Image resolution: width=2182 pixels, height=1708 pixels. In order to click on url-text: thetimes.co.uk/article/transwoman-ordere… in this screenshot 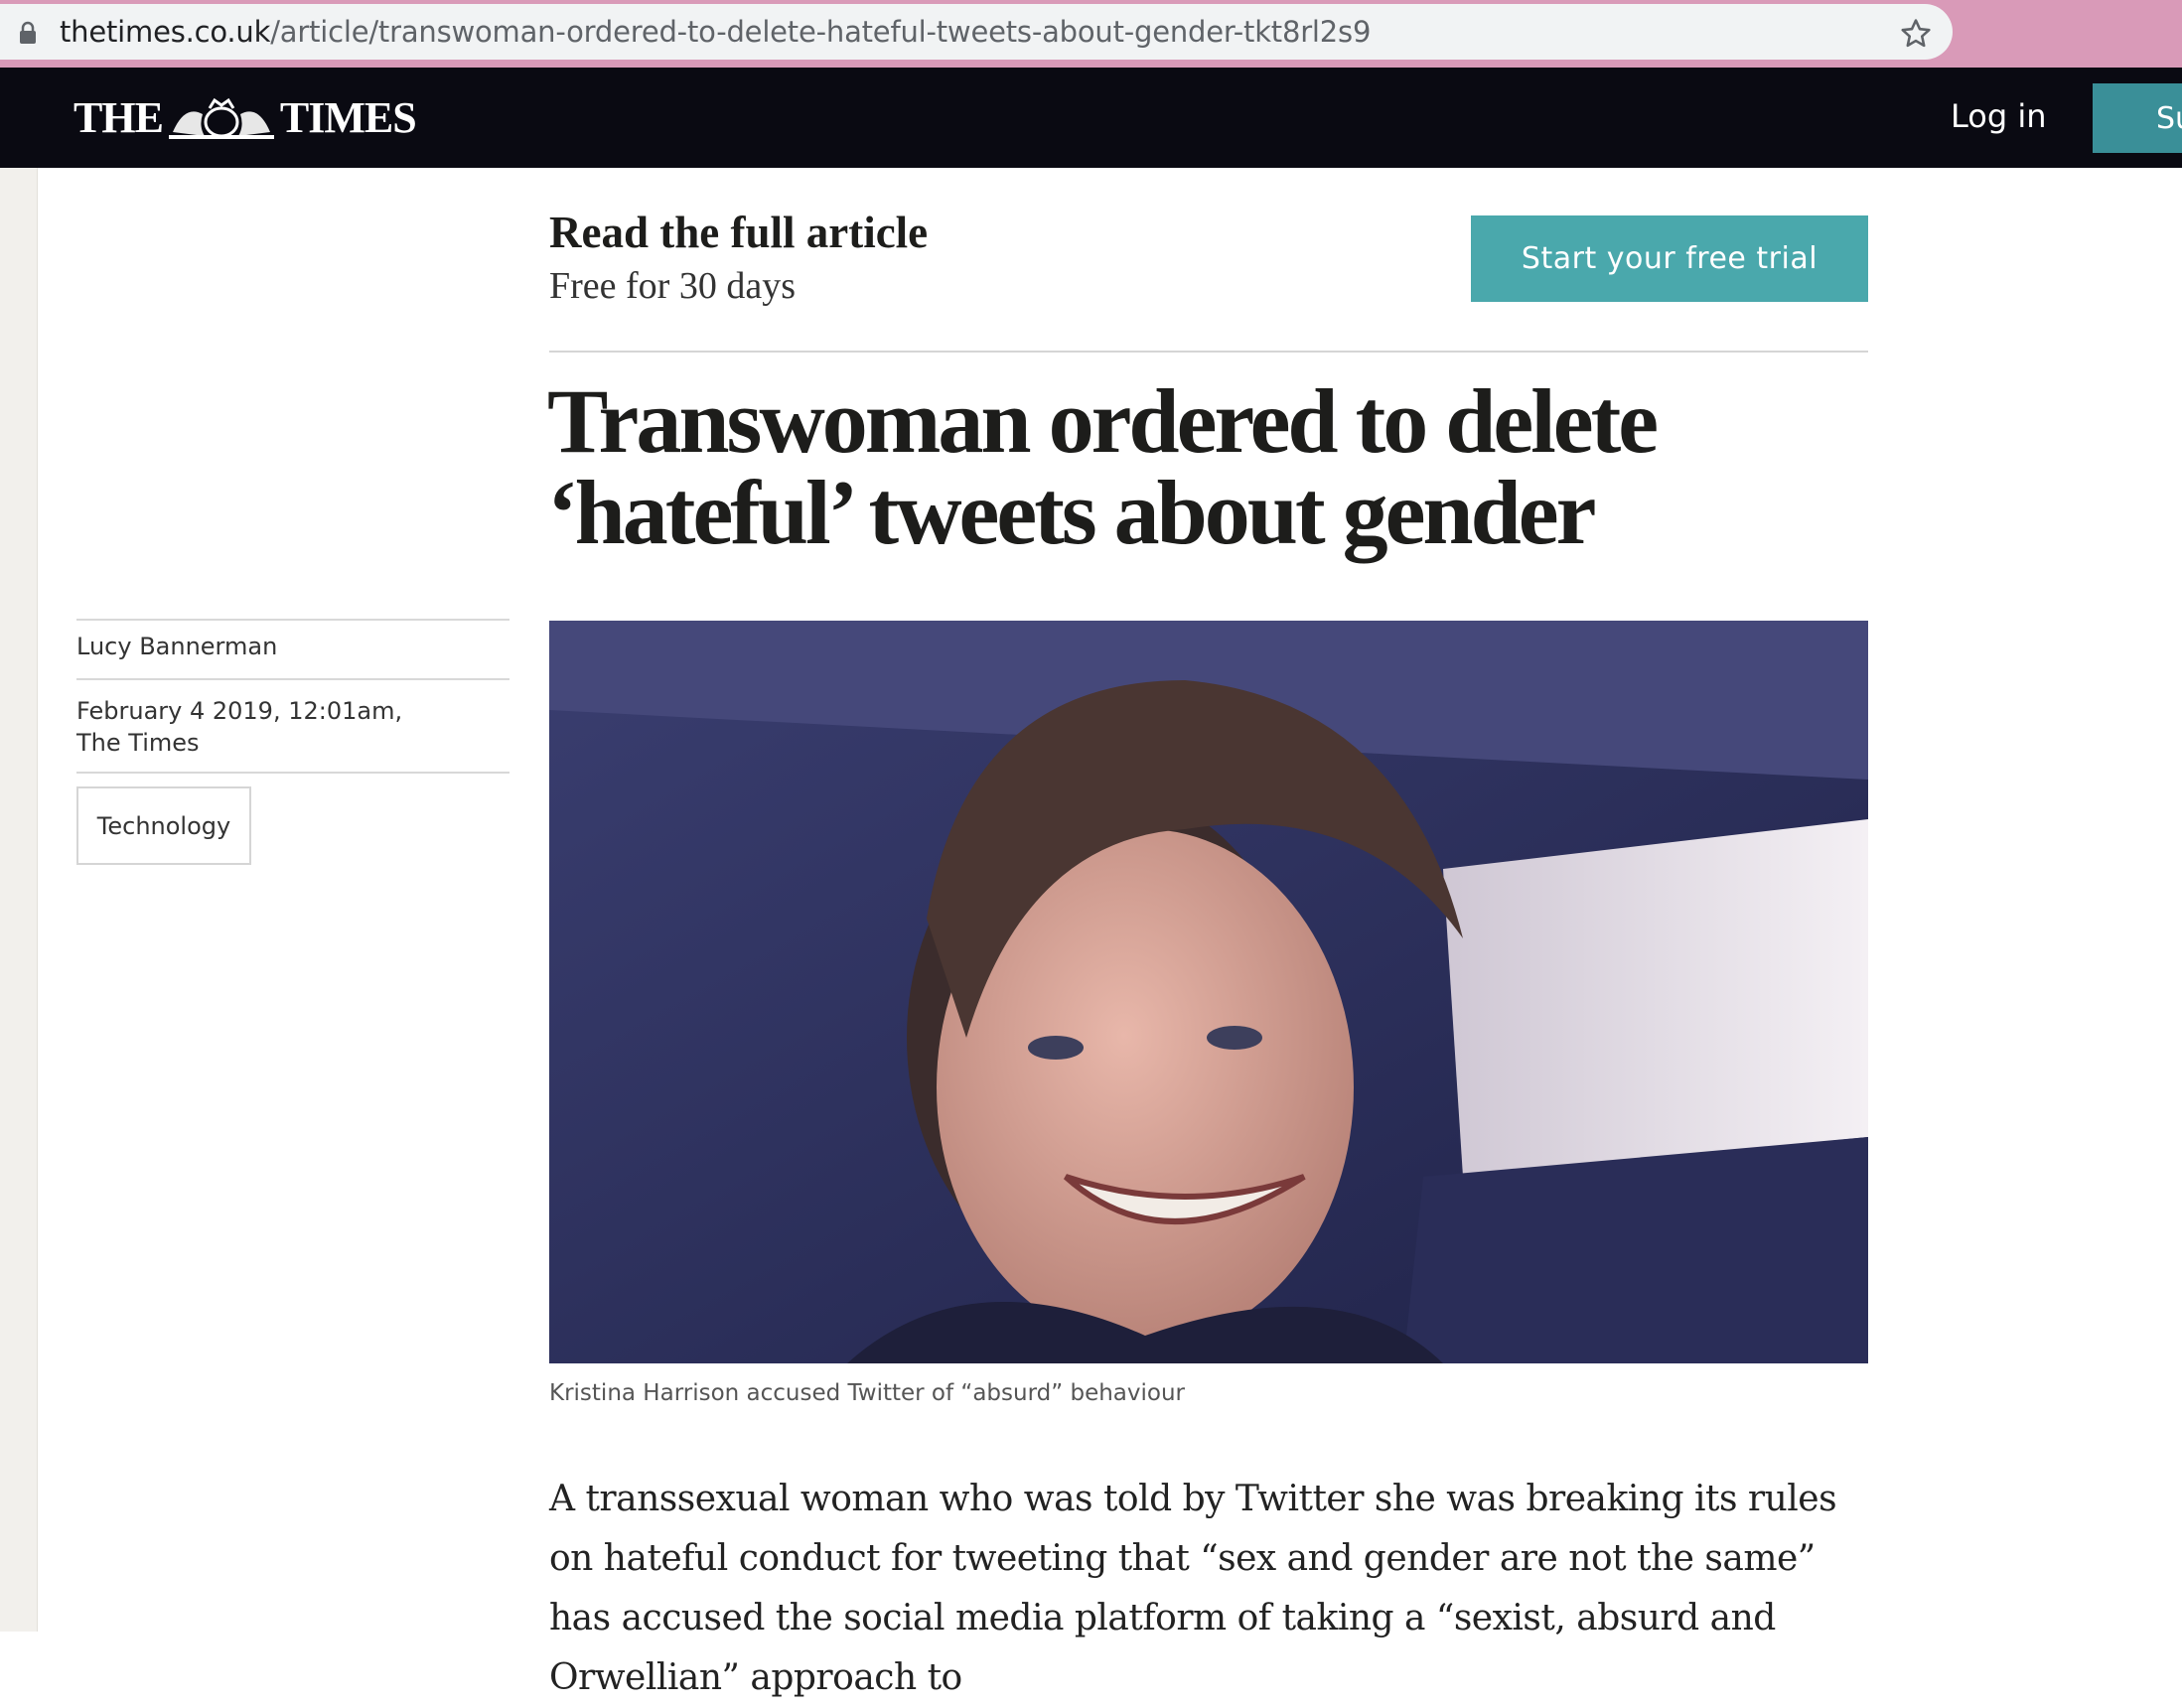, I will do `click(715, 32)`.